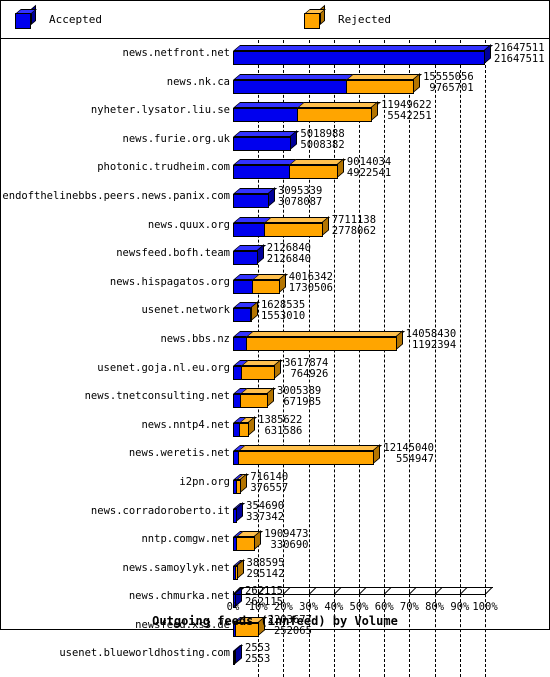 This screenshot has width=550, height=677. I want to click on bar-value-labels: 7711138 2778062, so click(354, 225).